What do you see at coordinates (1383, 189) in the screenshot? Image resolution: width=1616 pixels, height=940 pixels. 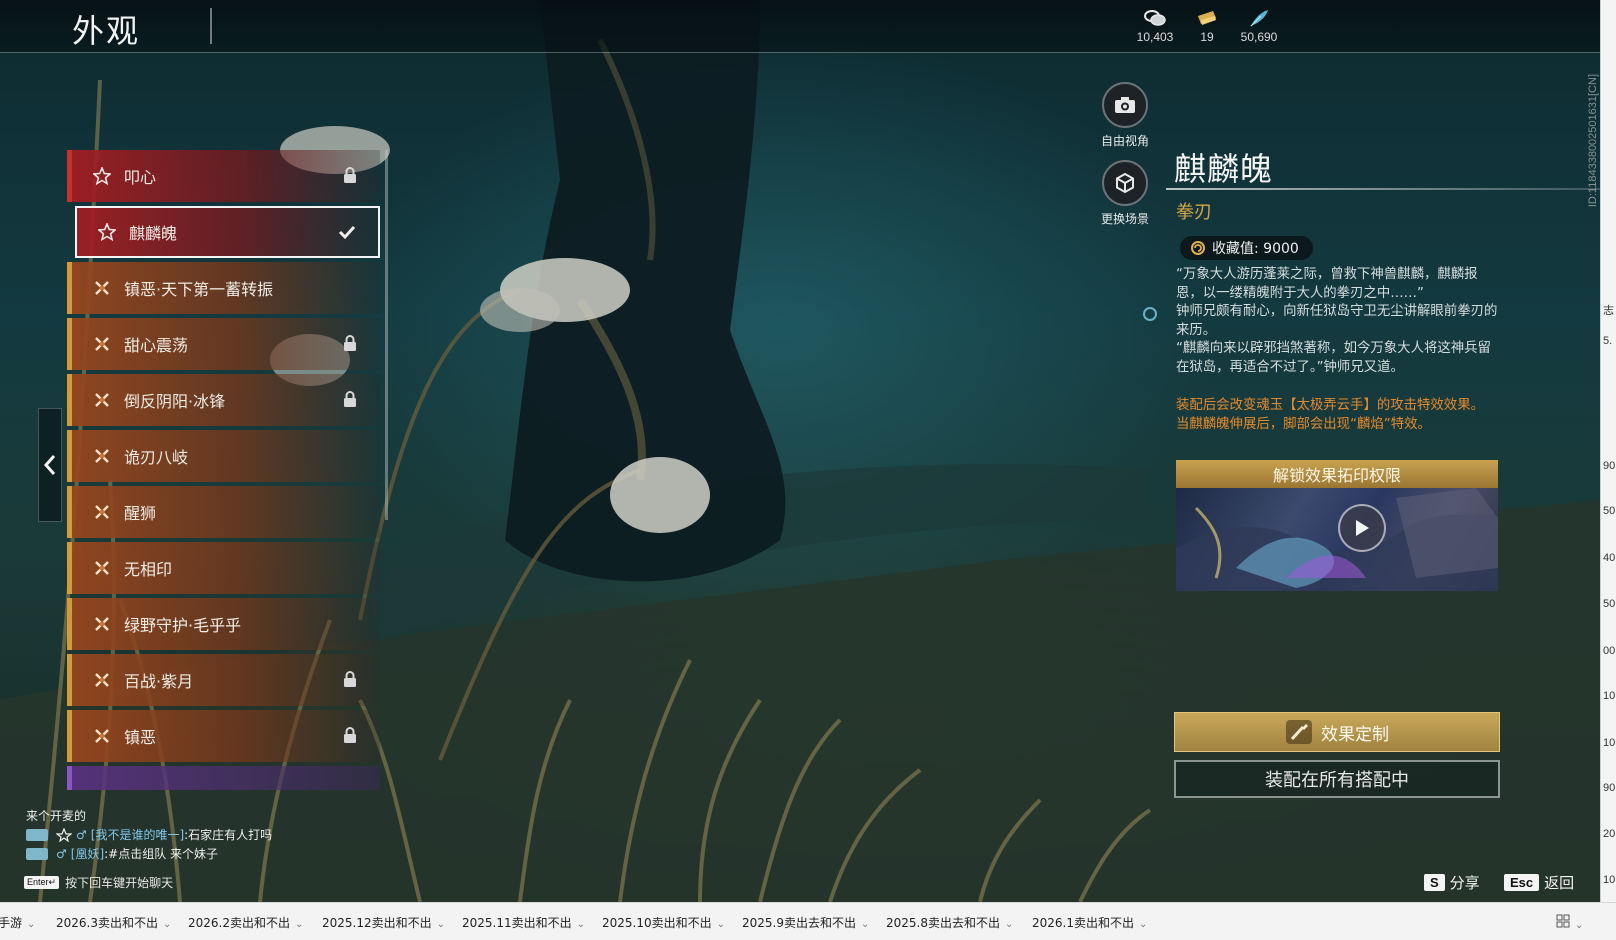 I see `item-name-divider` at bounding box center [1383, 189].